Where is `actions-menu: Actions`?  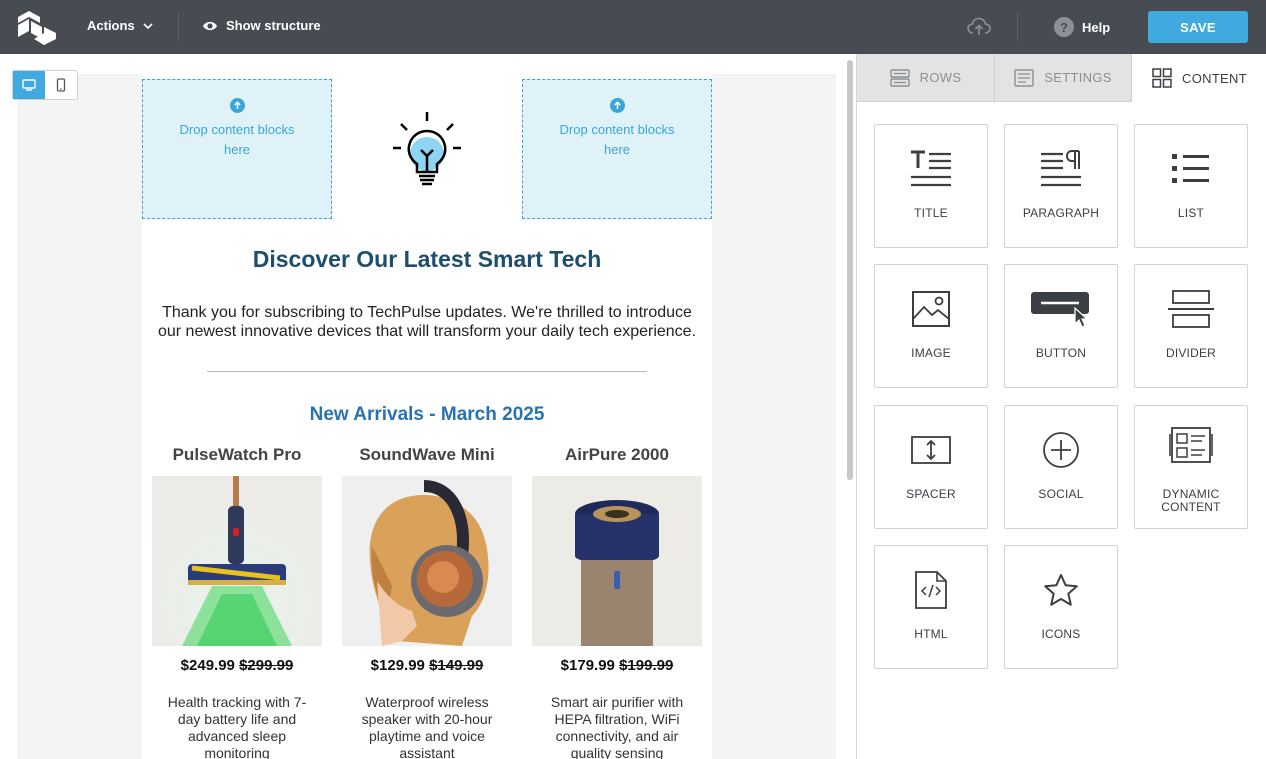 actions-menu: Actions is located at coordinates (120, 25).